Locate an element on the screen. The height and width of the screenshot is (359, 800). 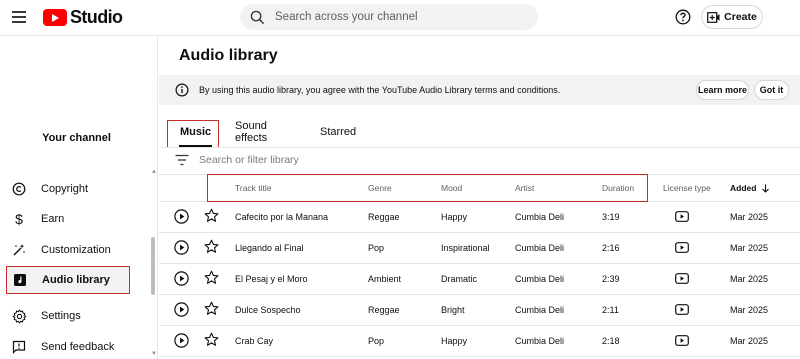
your-channel-label: Your channel is located at coordinates (76, 138).